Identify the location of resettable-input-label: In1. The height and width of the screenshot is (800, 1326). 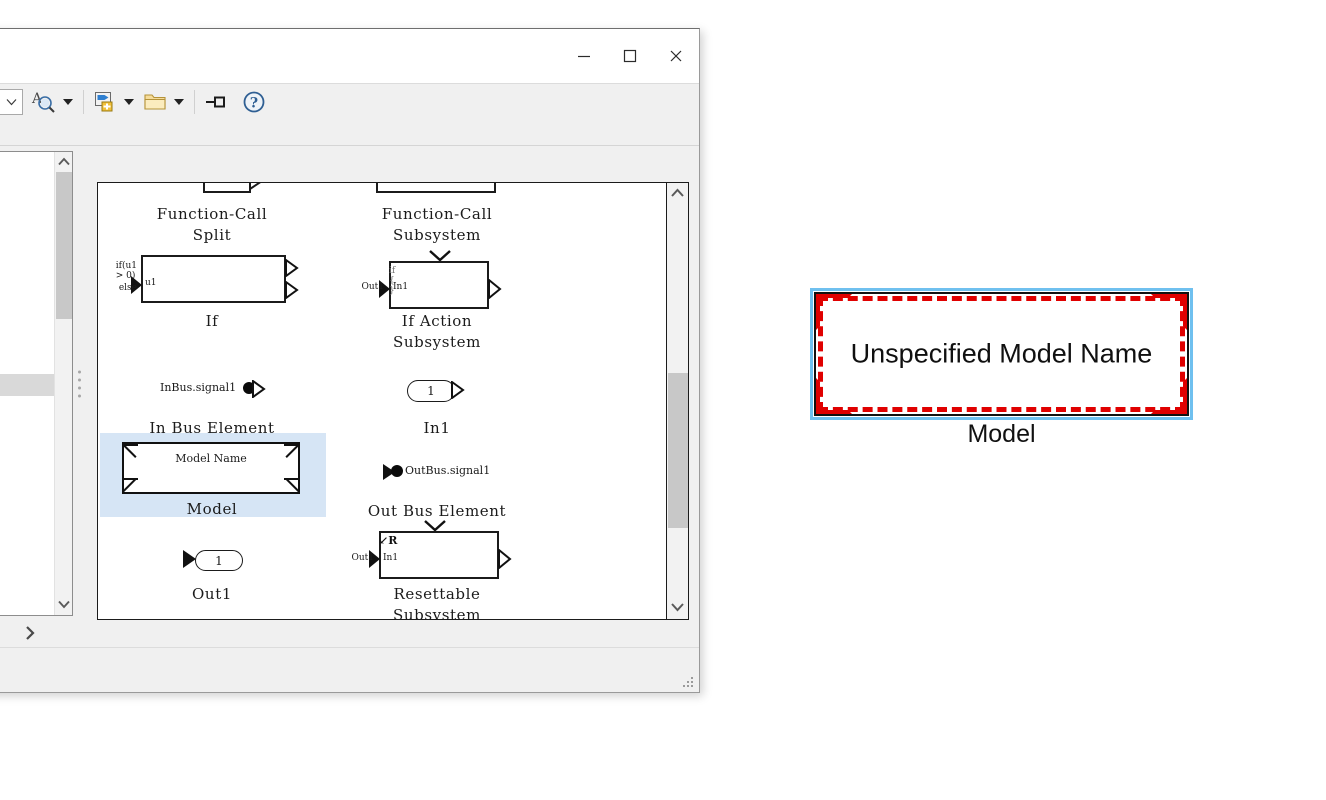
(391, 558).